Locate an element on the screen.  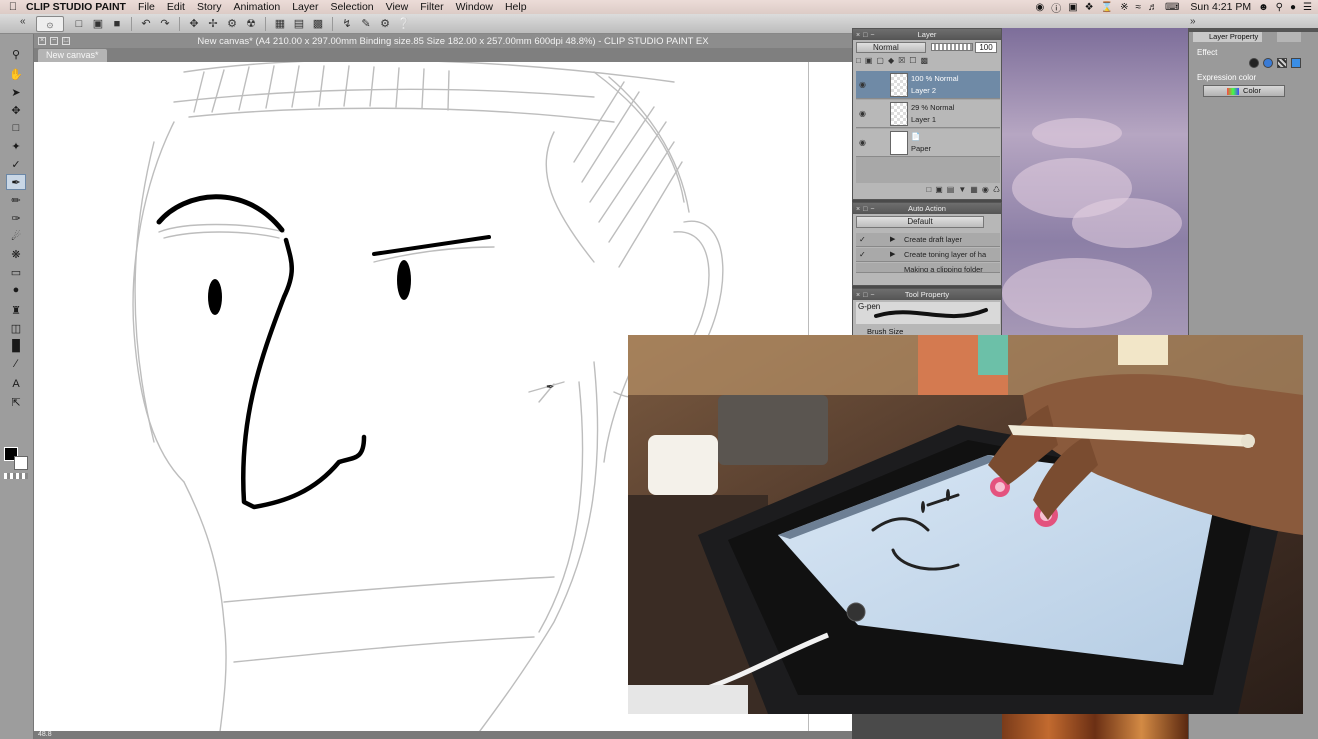
auto-select-tool-icon: ✦ is located at coordinates (16, 146).